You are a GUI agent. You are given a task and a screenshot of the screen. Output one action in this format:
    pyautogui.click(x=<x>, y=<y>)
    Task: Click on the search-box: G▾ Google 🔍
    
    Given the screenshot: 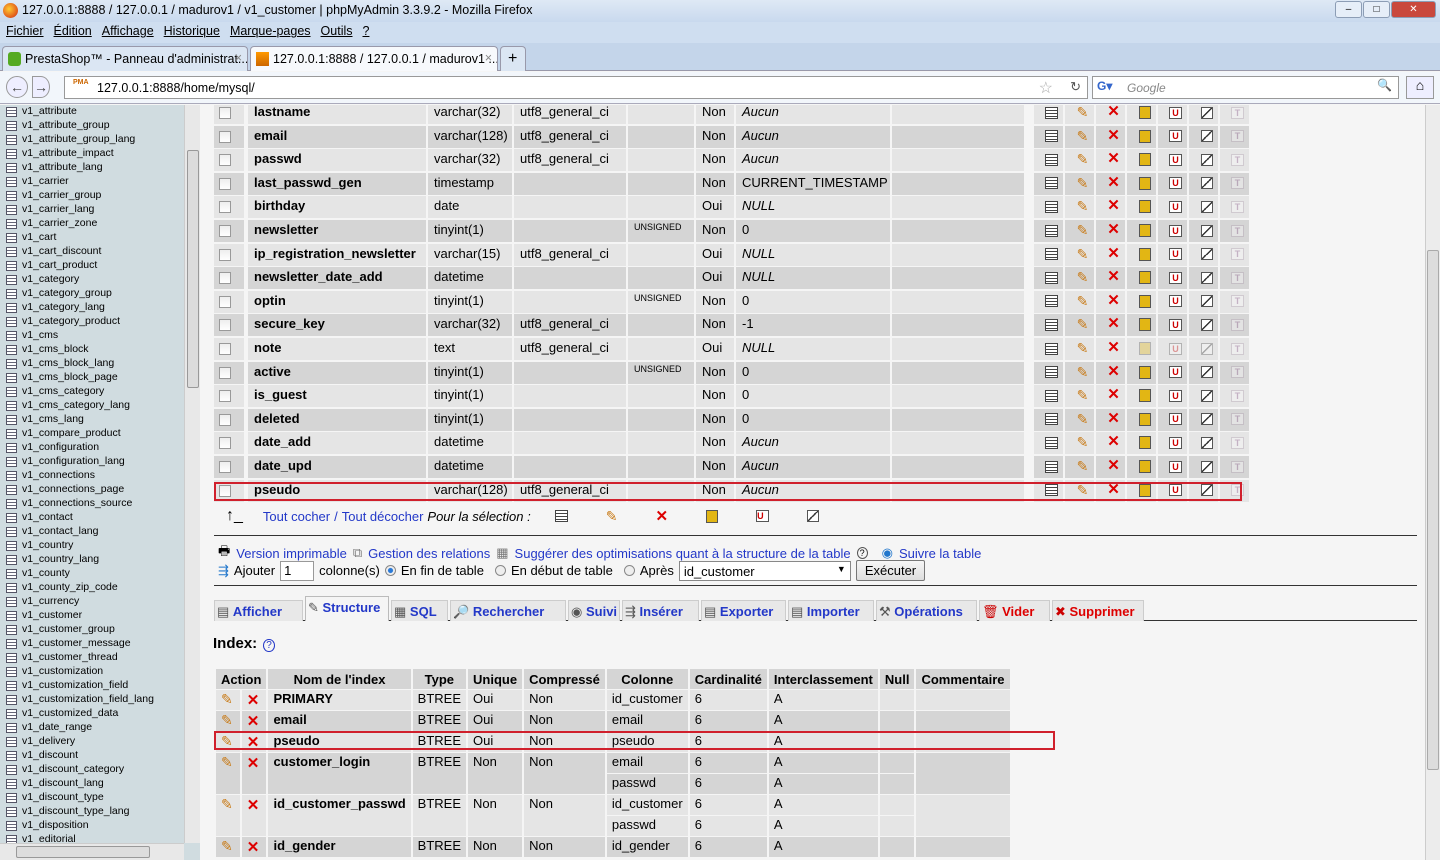 What is the action you would take?
    pyautogui.click(x=1245, y=87)
    